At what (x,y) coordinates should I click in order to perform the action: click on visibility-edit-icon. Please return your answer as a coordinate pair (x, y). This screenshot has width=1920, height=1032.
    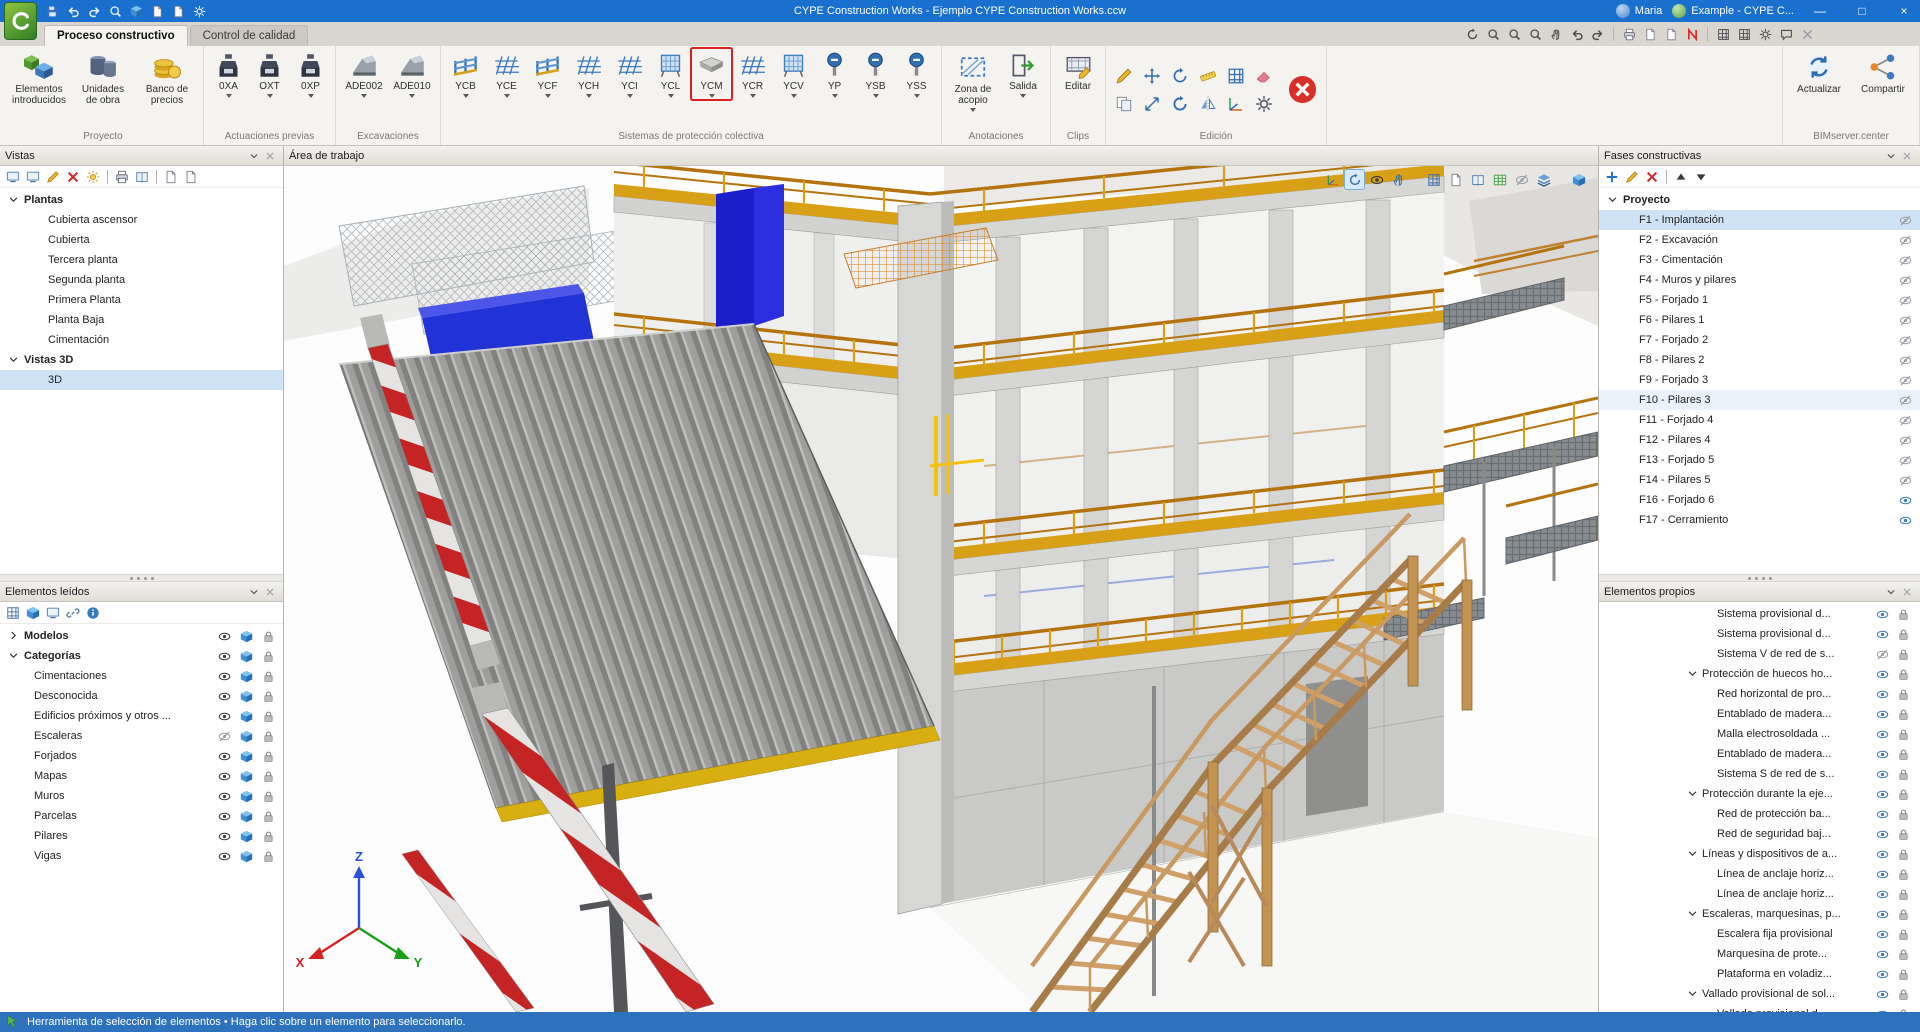
    Looking at the image, I should click on (1521, 179).